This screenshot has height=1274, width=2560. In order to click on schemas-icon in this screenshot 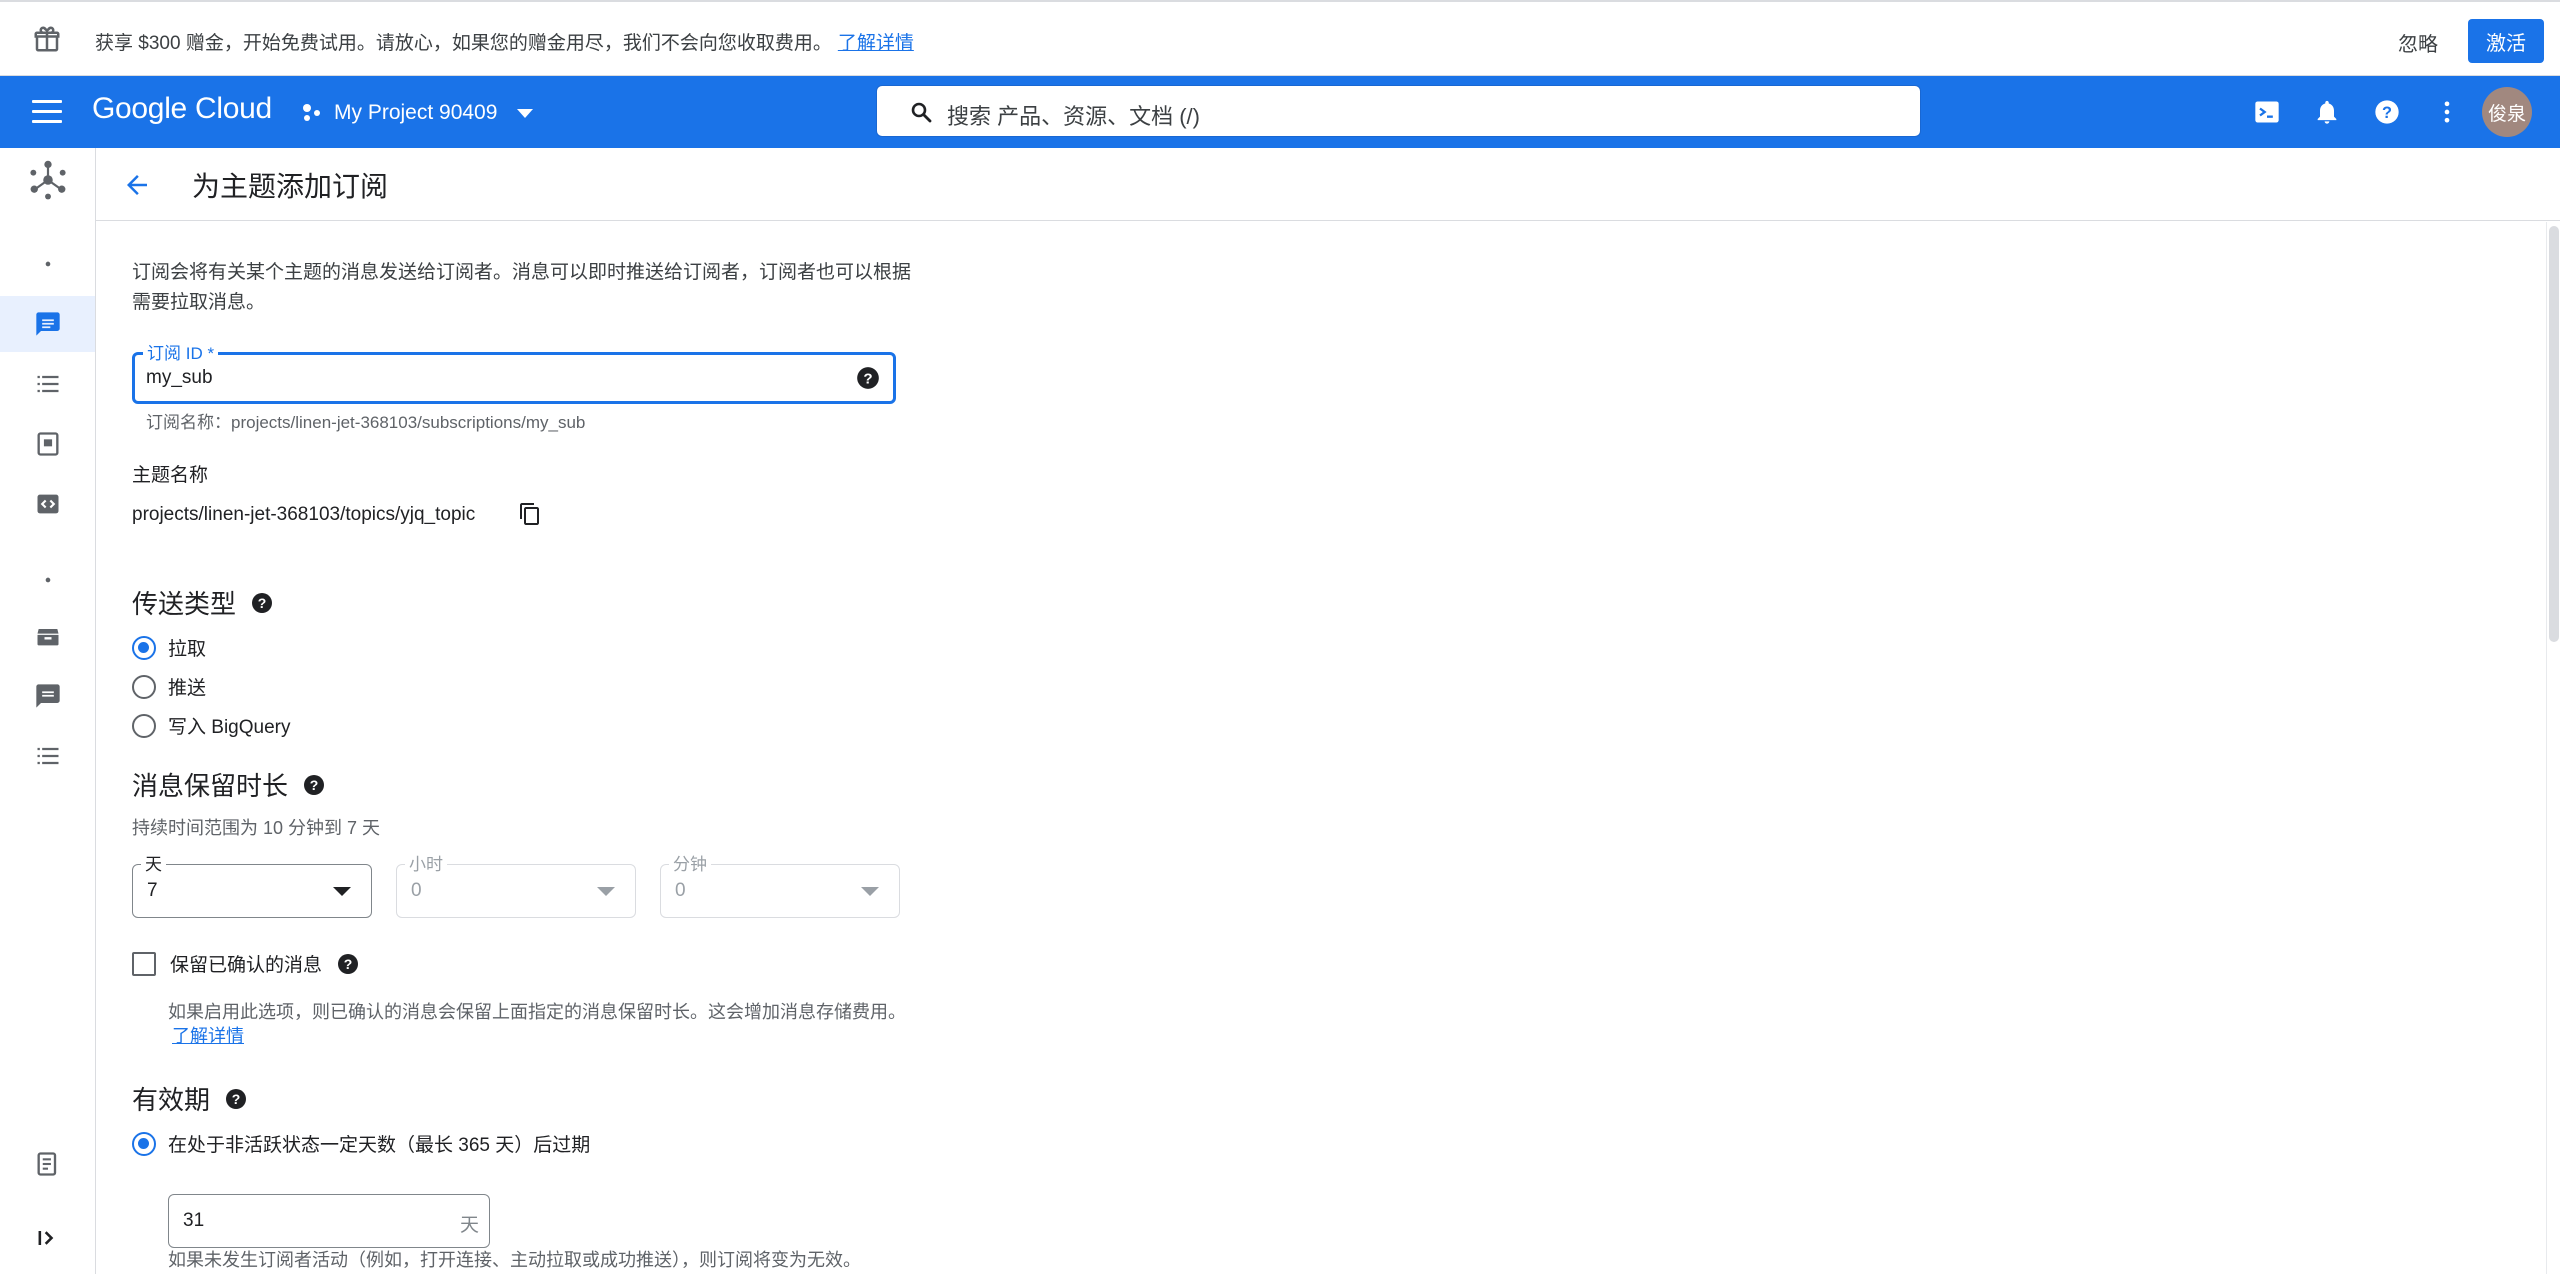, I will do `click(48, 504)`.